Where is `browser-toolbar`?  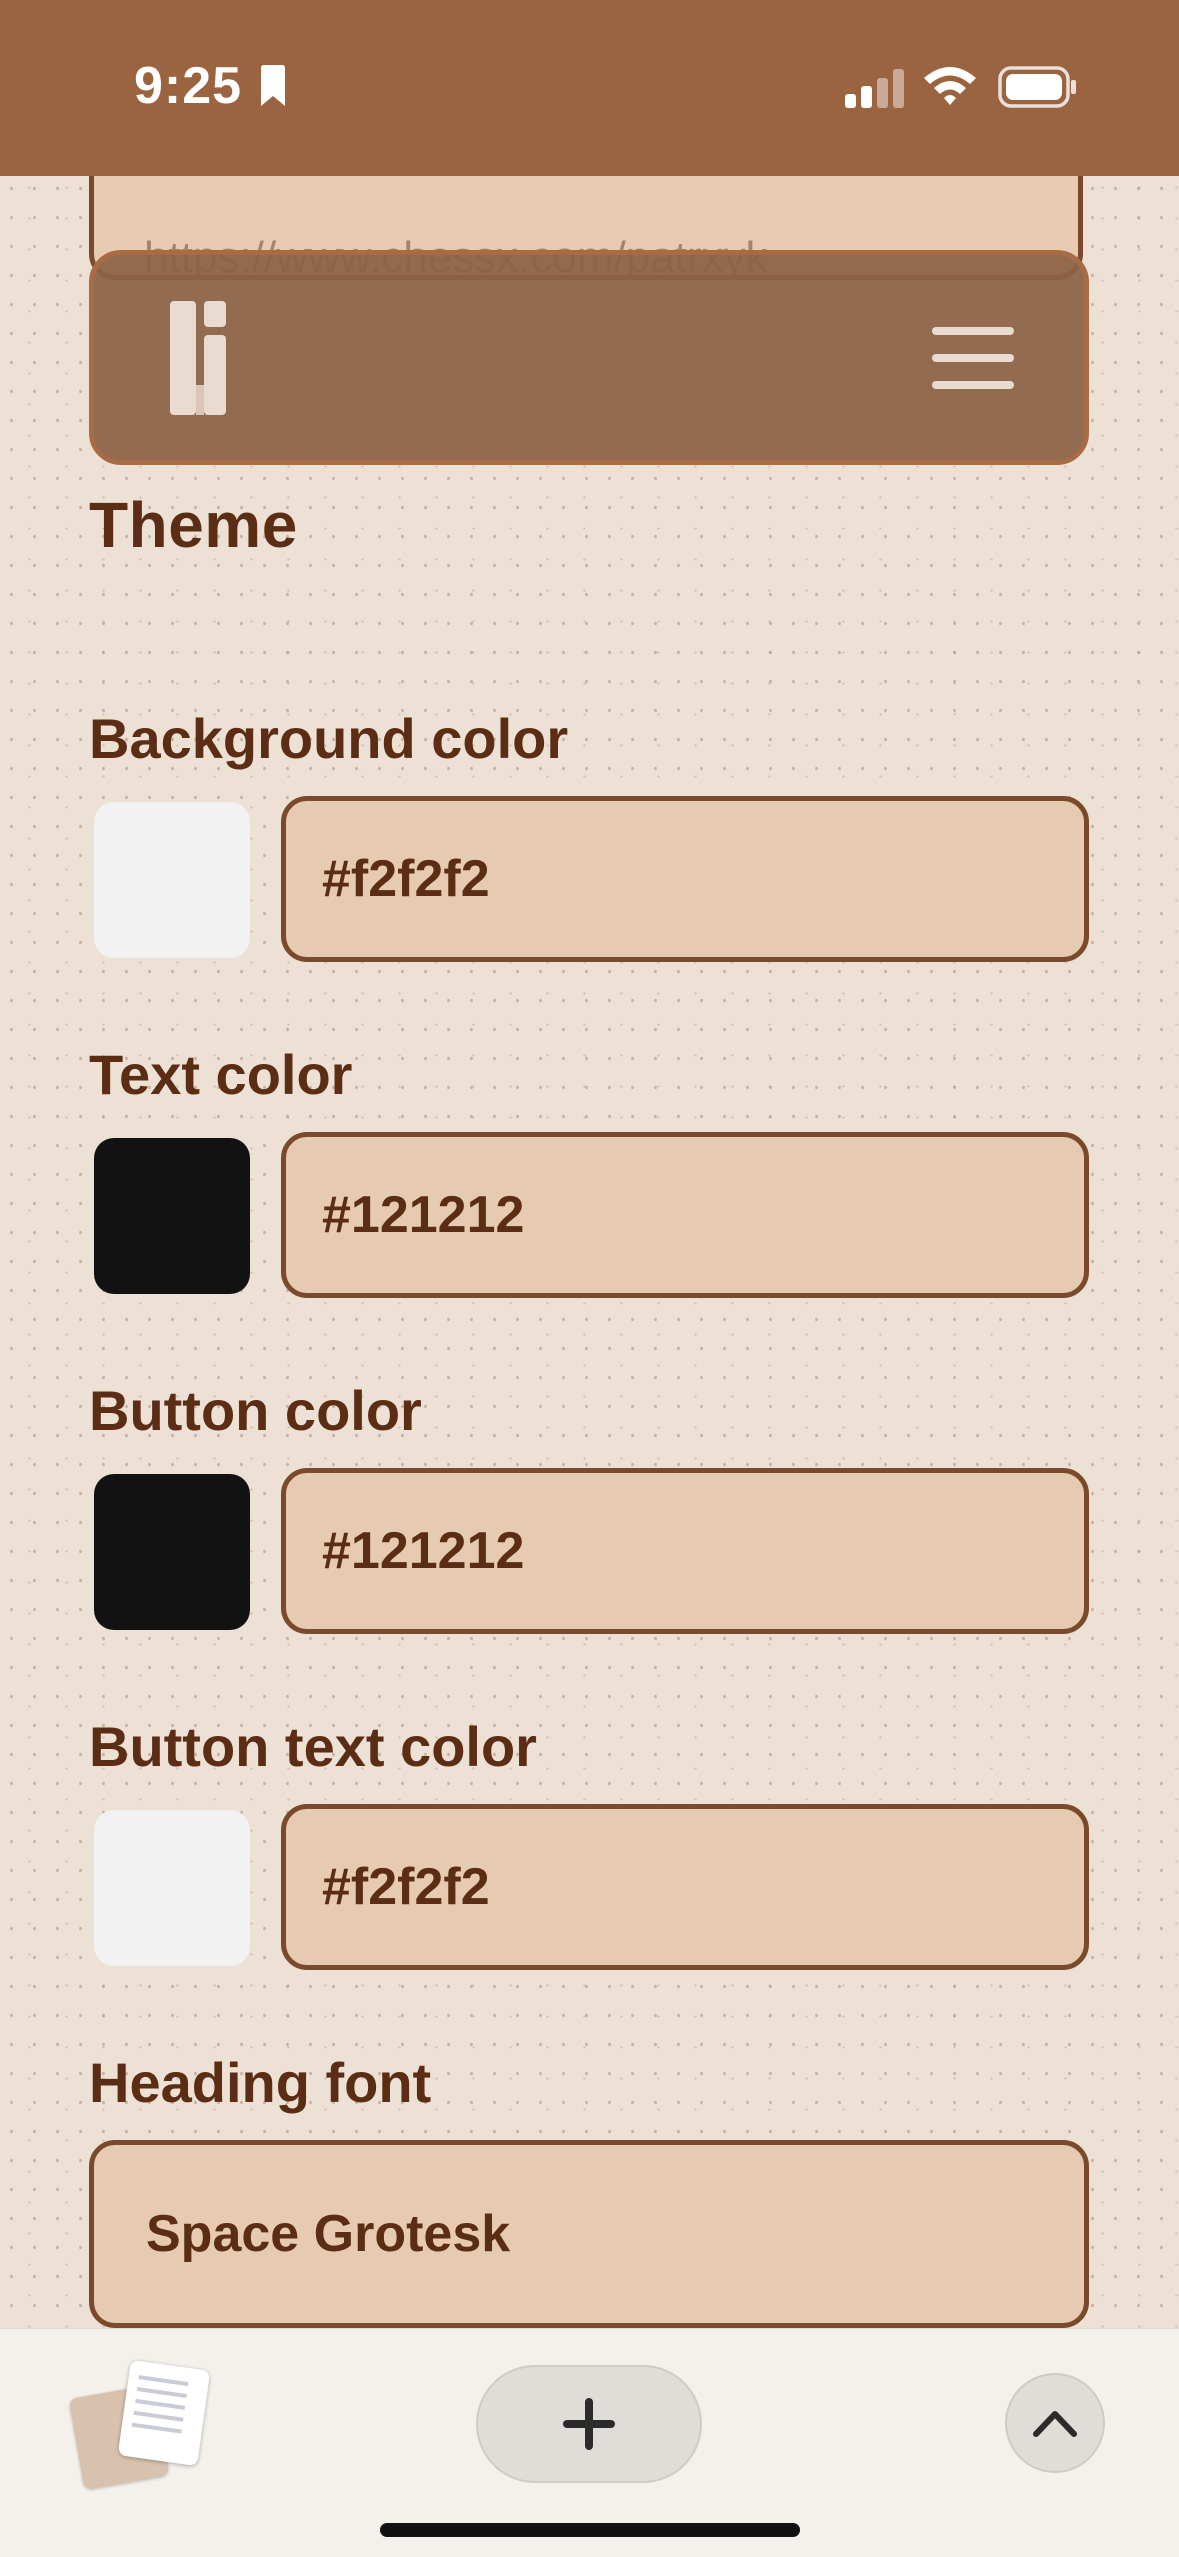 browser-toolbar is located at coordinates (589, 2442).